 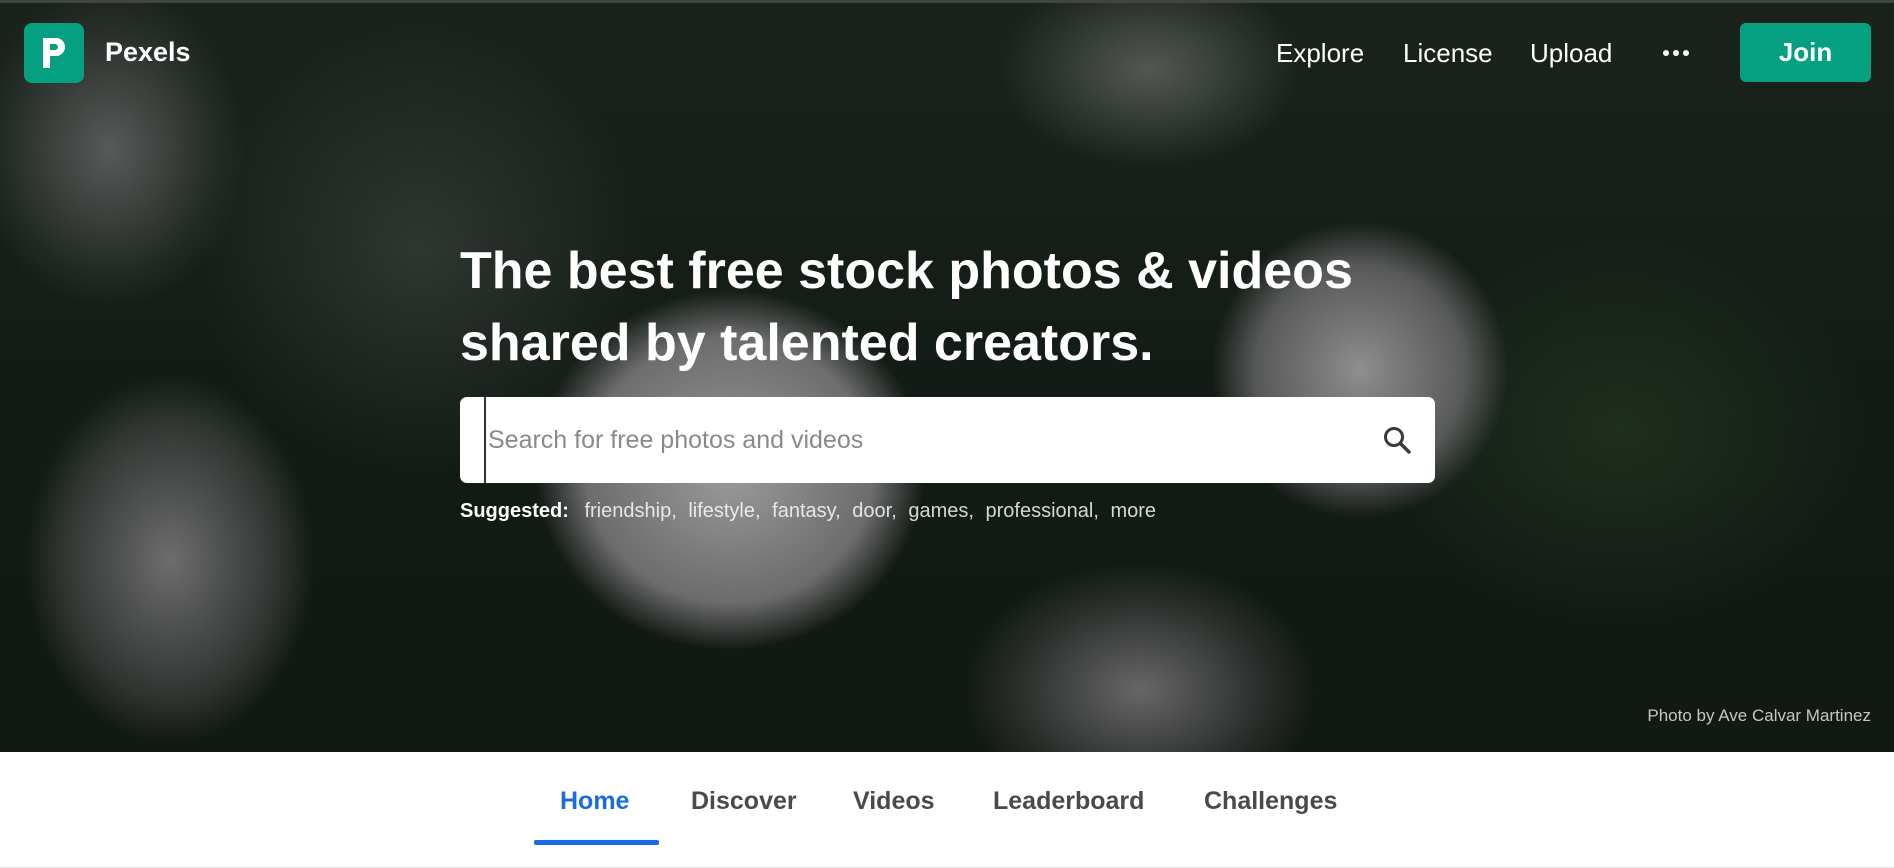 I want to click on top-border, so click(x=947, y=1).